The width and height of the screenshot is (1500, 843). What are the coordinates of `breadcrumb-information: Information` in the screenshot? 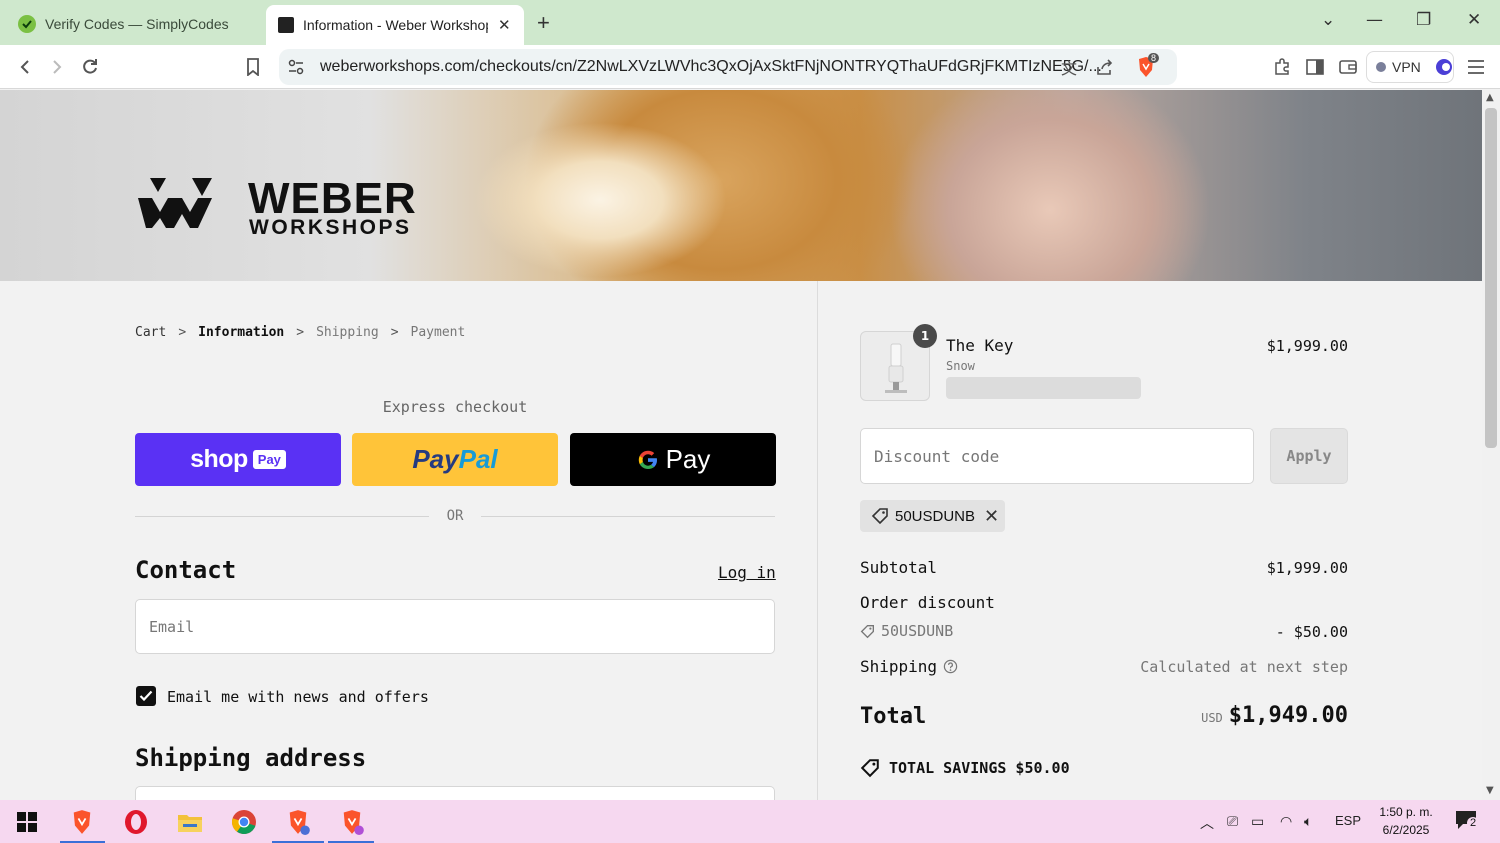 It's located at (241, 332).